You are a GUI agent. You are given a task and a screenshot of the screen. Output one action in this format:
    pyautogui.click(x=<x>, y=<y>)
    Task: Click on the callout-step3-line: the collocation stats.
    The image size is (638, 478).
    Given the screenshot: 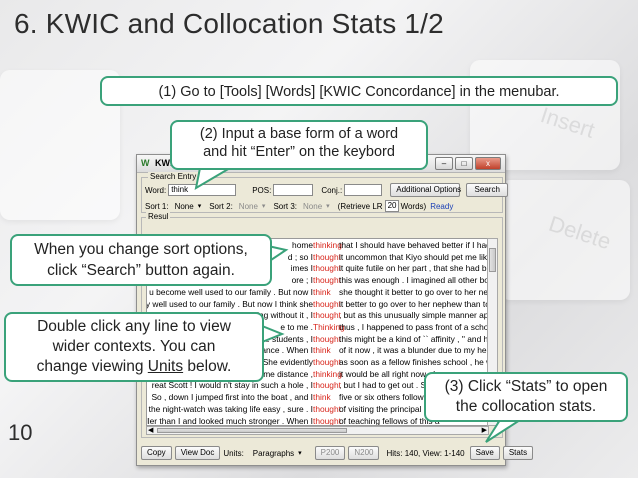 What is the action you would take?
    pyautogui.click(x=526, y=406)
    